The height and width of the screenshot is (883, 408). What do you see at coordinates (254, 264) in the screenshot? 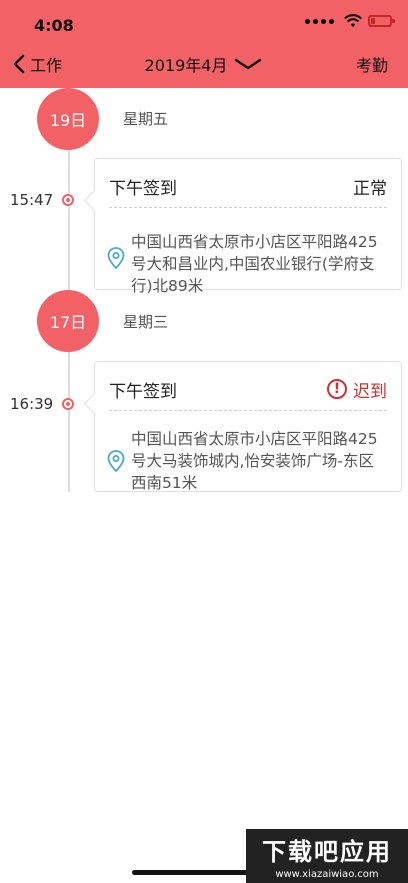
I see `checkin-address: 中国山西省太原市小店区平阳路425号大和昌业内,中国农业银行(学府支行)北89米` at bounding box center [254, 264].